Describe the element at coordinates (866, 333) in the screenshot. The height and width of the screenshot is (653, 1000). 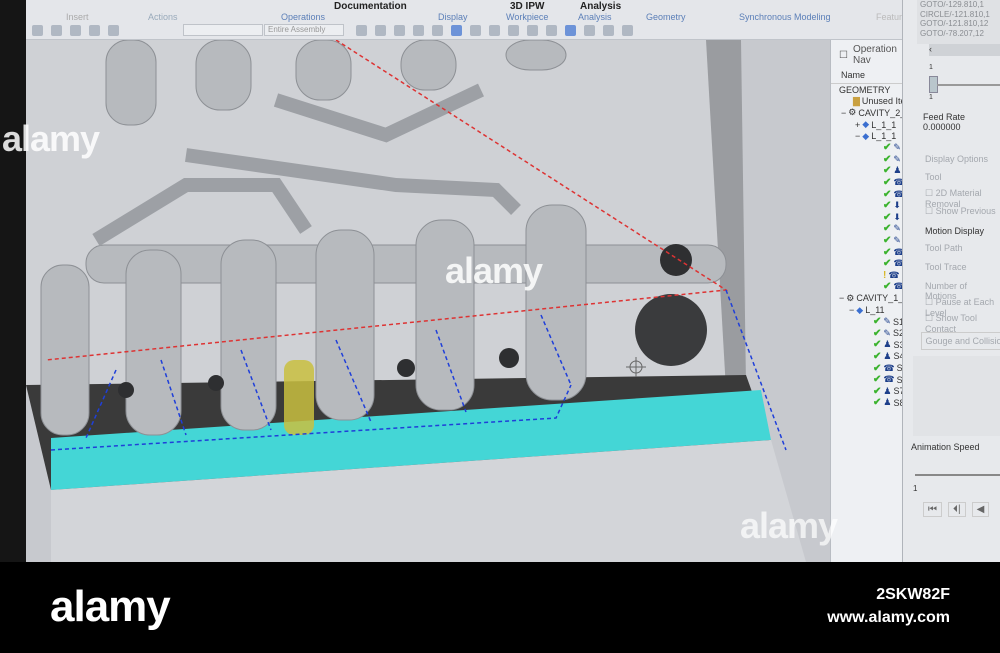
I see `operation-item: ✔✎S2` at that location.